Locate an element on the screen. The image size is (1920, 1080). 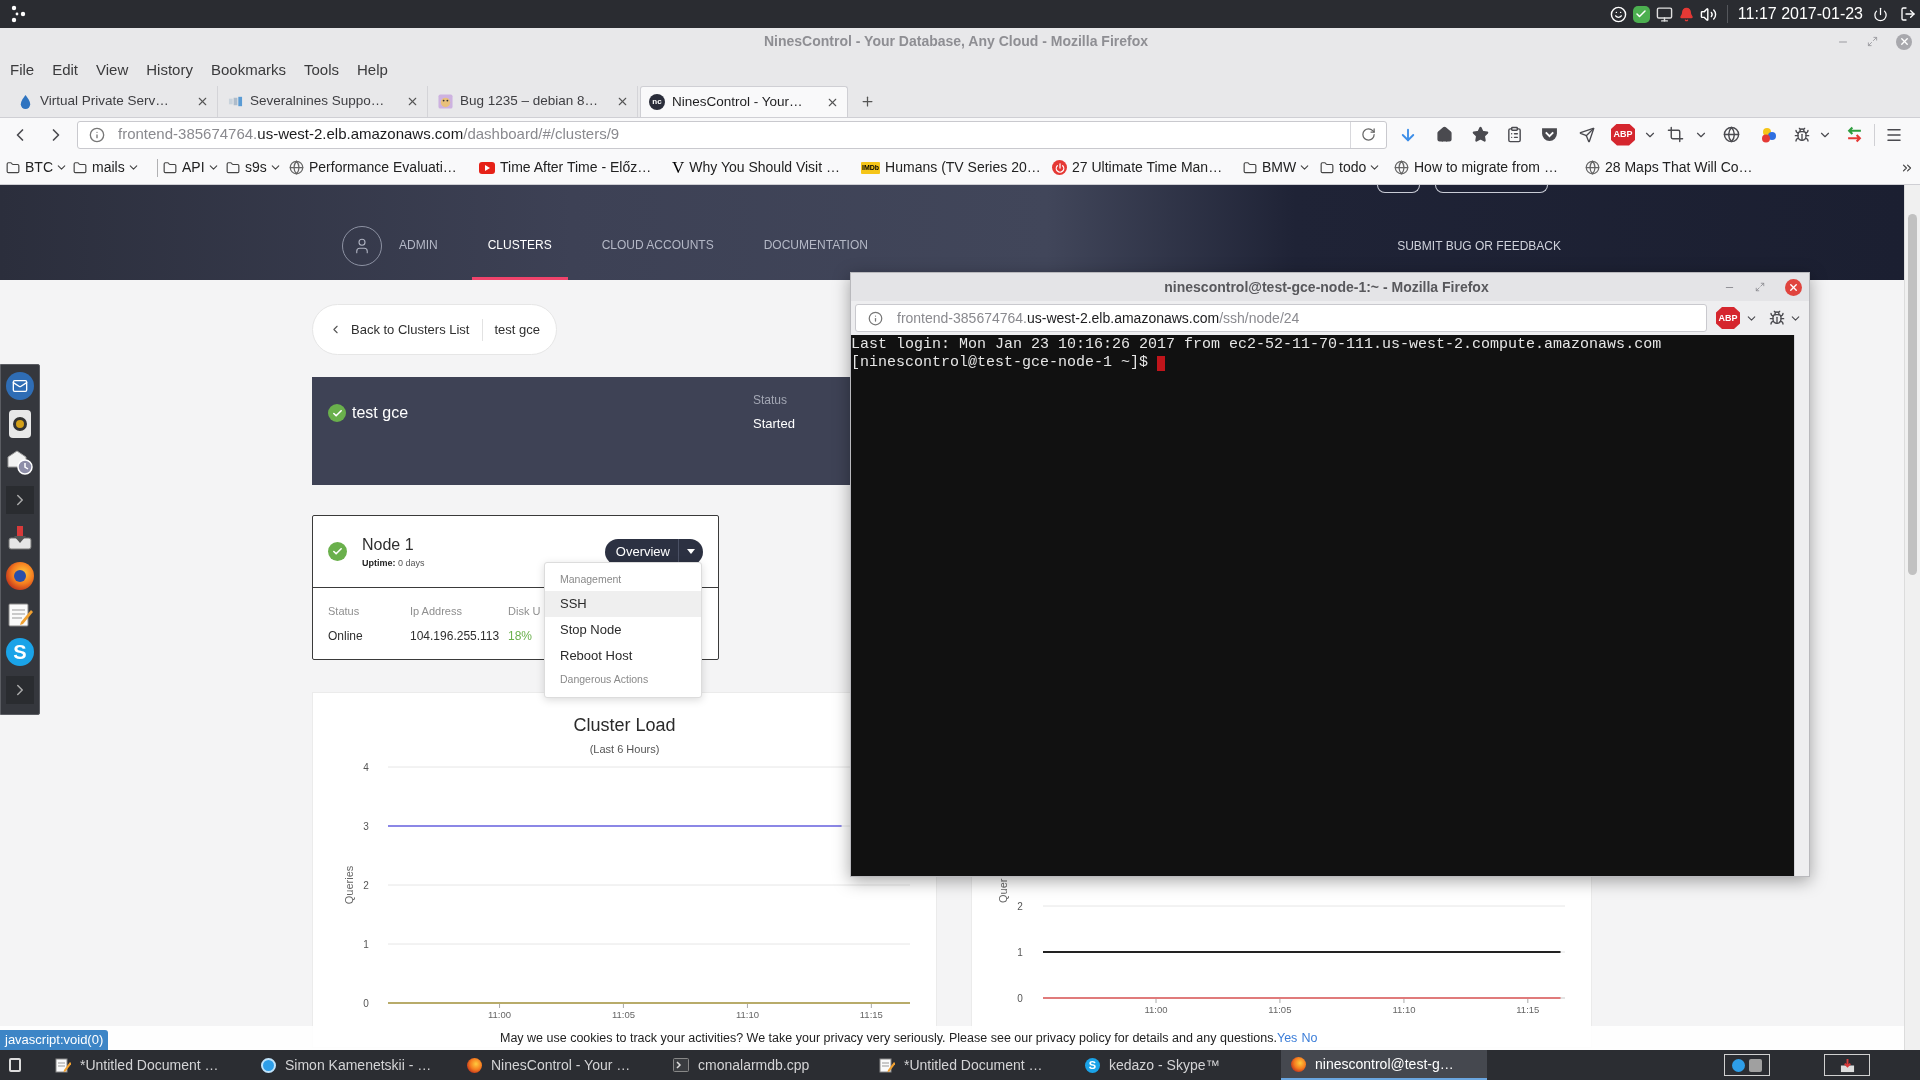
bookmark-item: BTC is located at coordinates (37, 167).